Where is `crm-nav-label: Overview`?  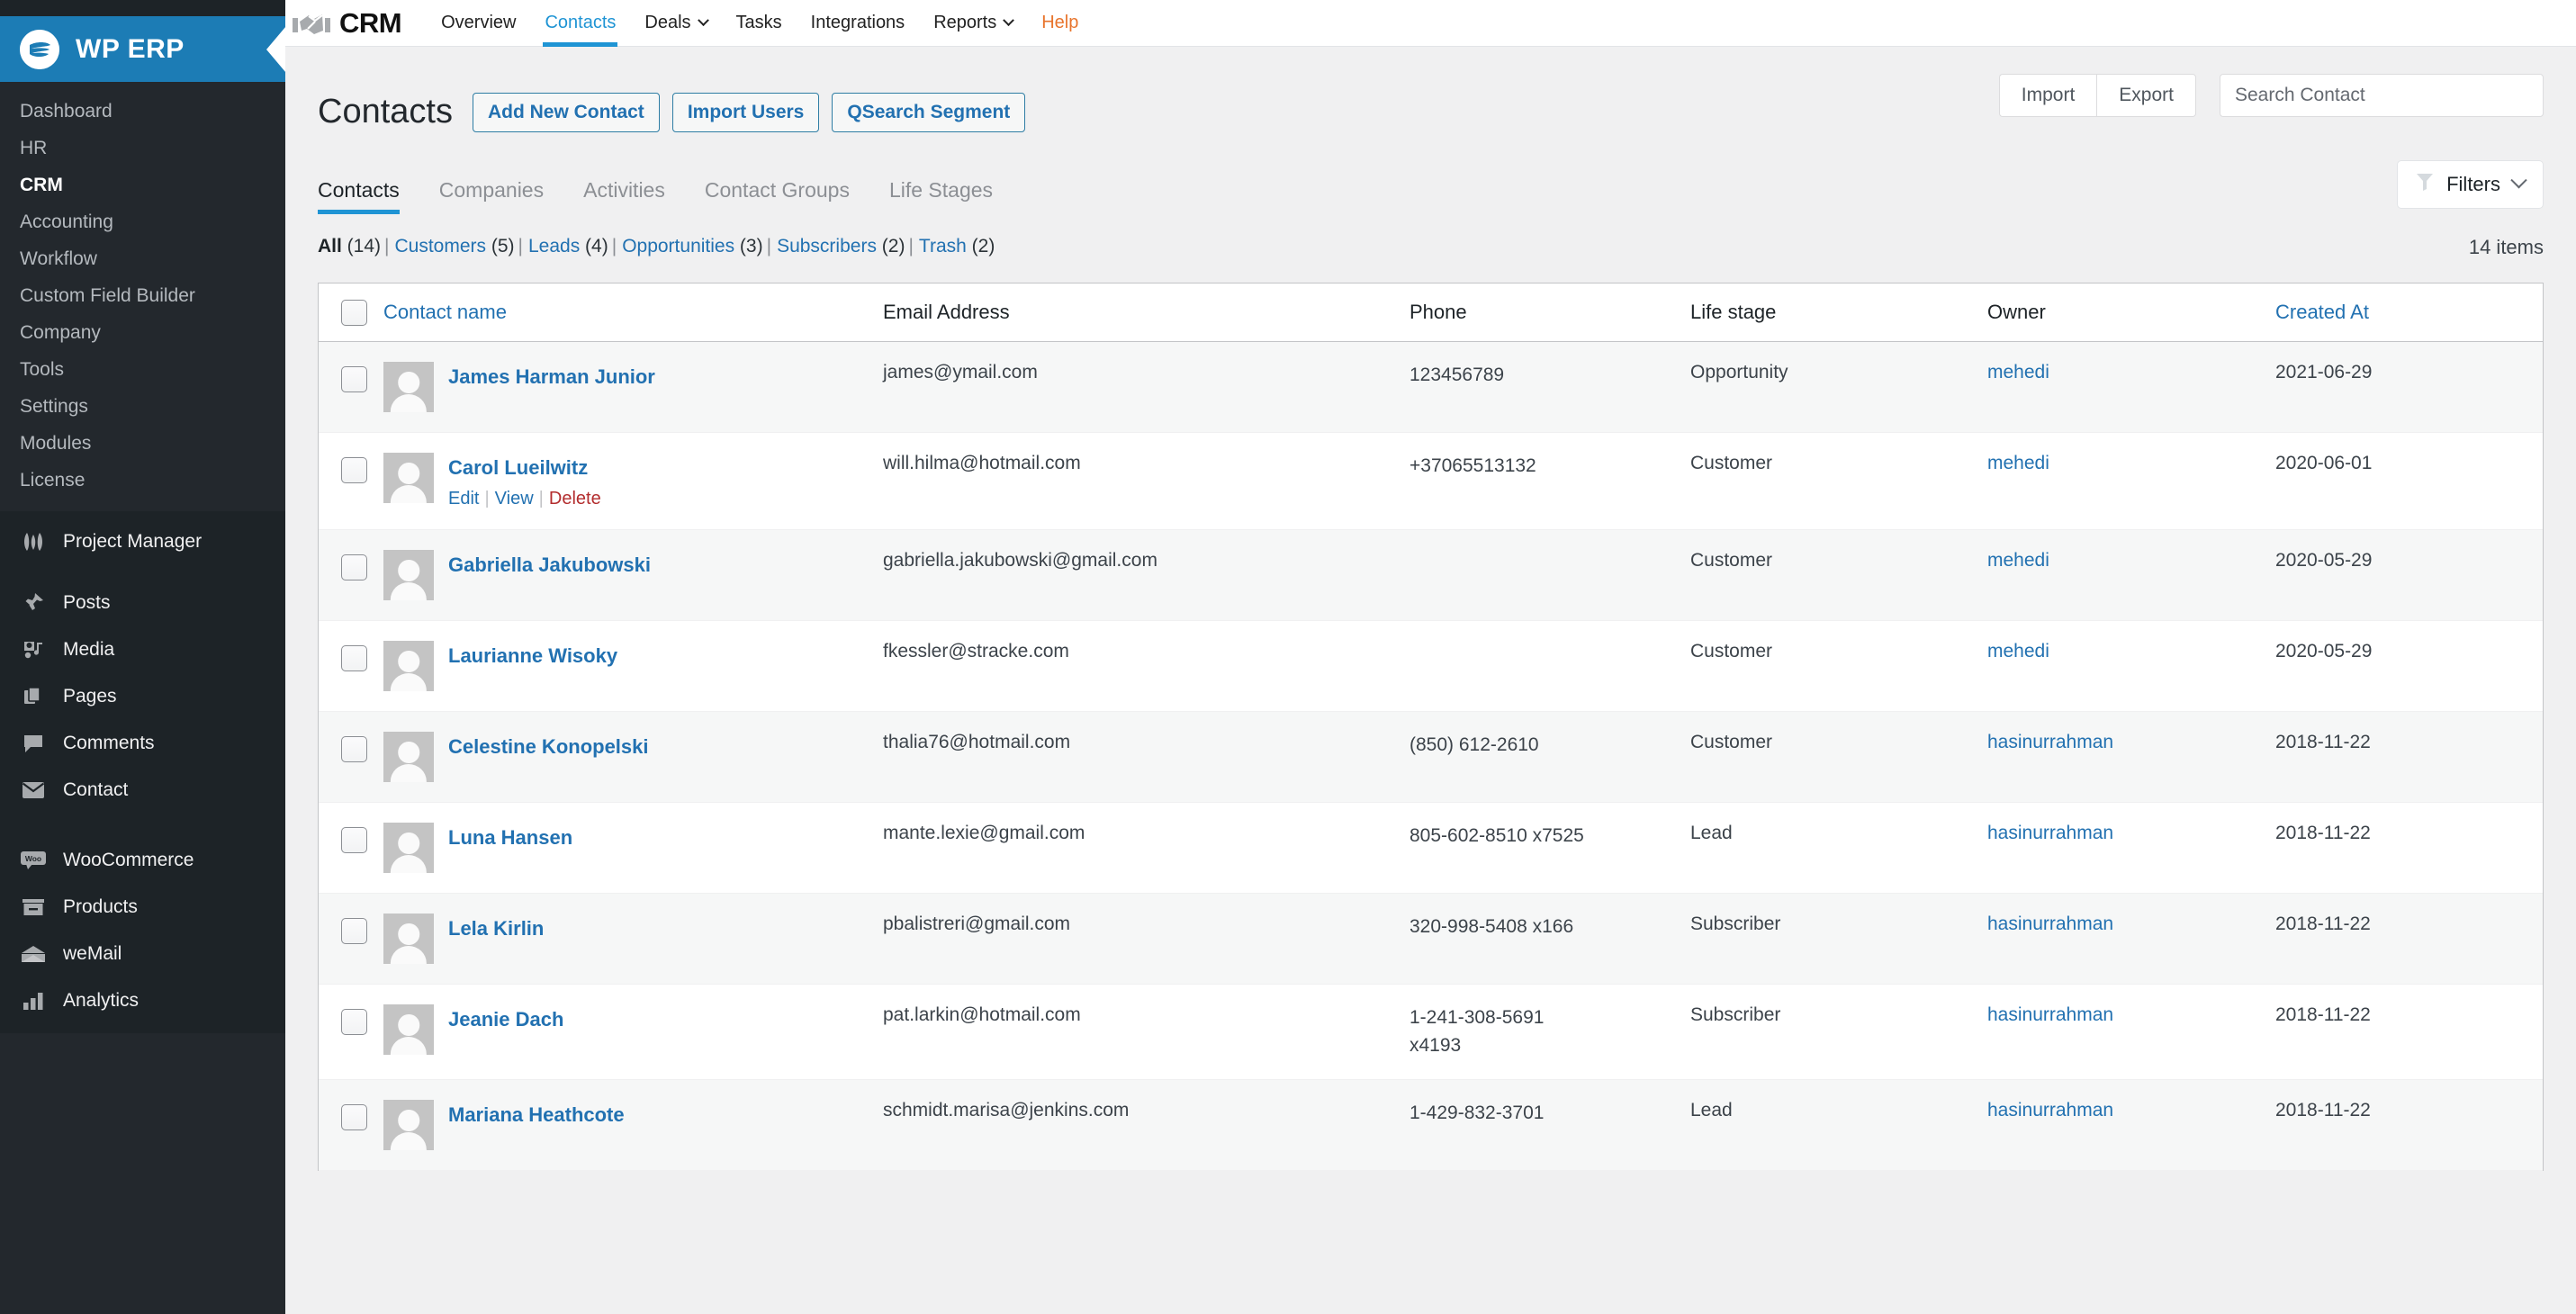
crm-nav-label: Overview is located at coordinates (479, 22).